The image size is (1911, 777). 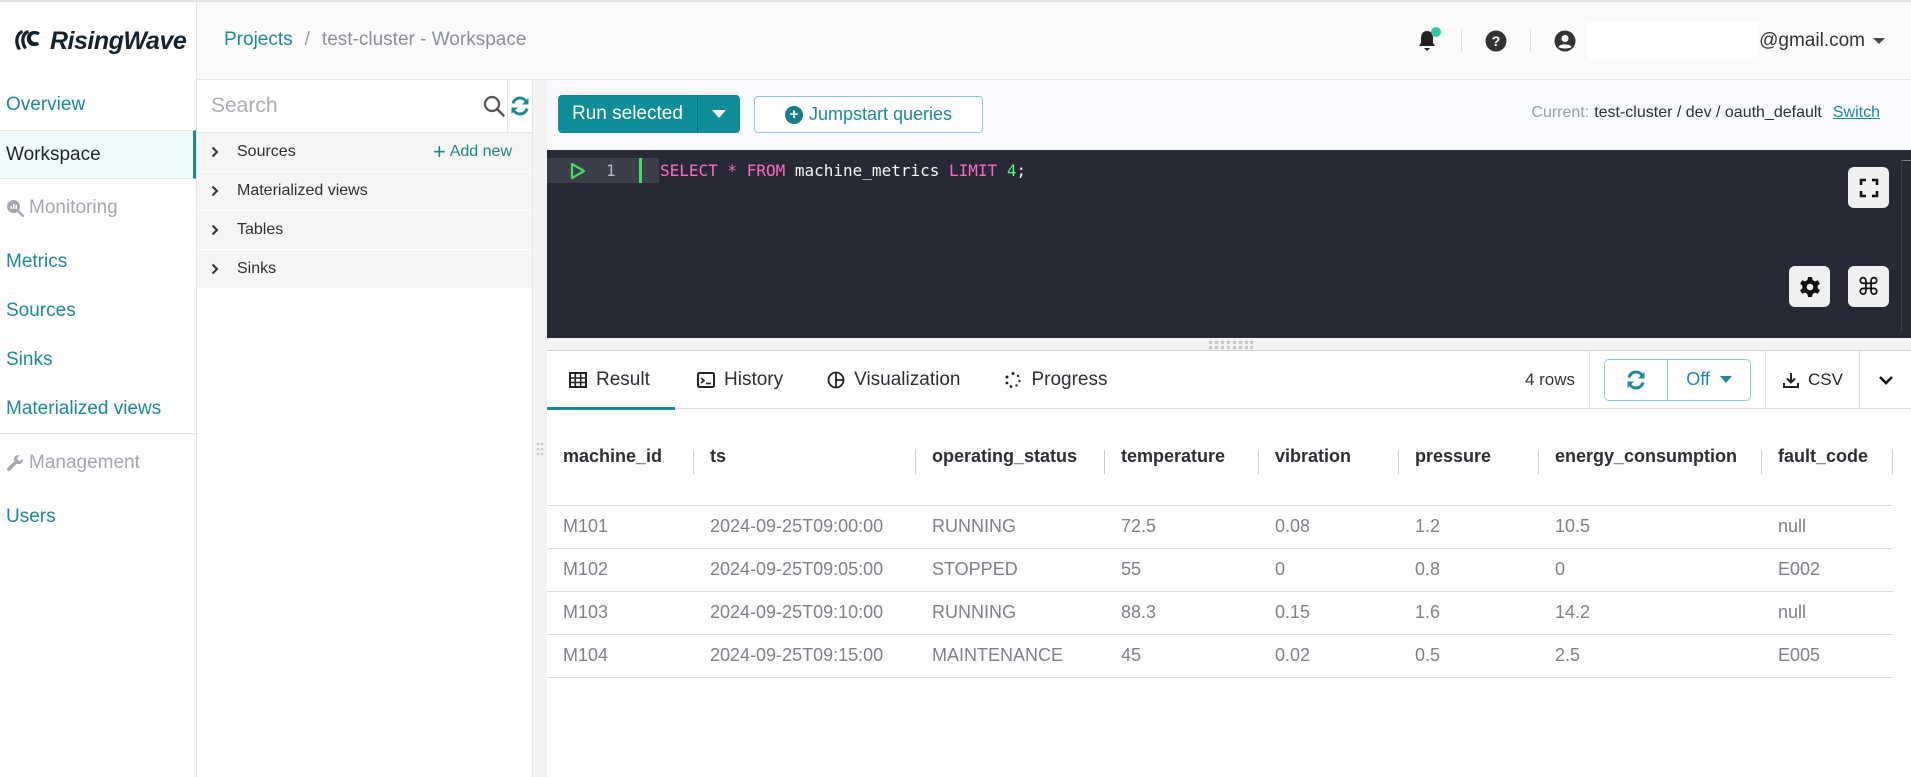 I want to click on active-line-marker, so click(x=640, y=170).